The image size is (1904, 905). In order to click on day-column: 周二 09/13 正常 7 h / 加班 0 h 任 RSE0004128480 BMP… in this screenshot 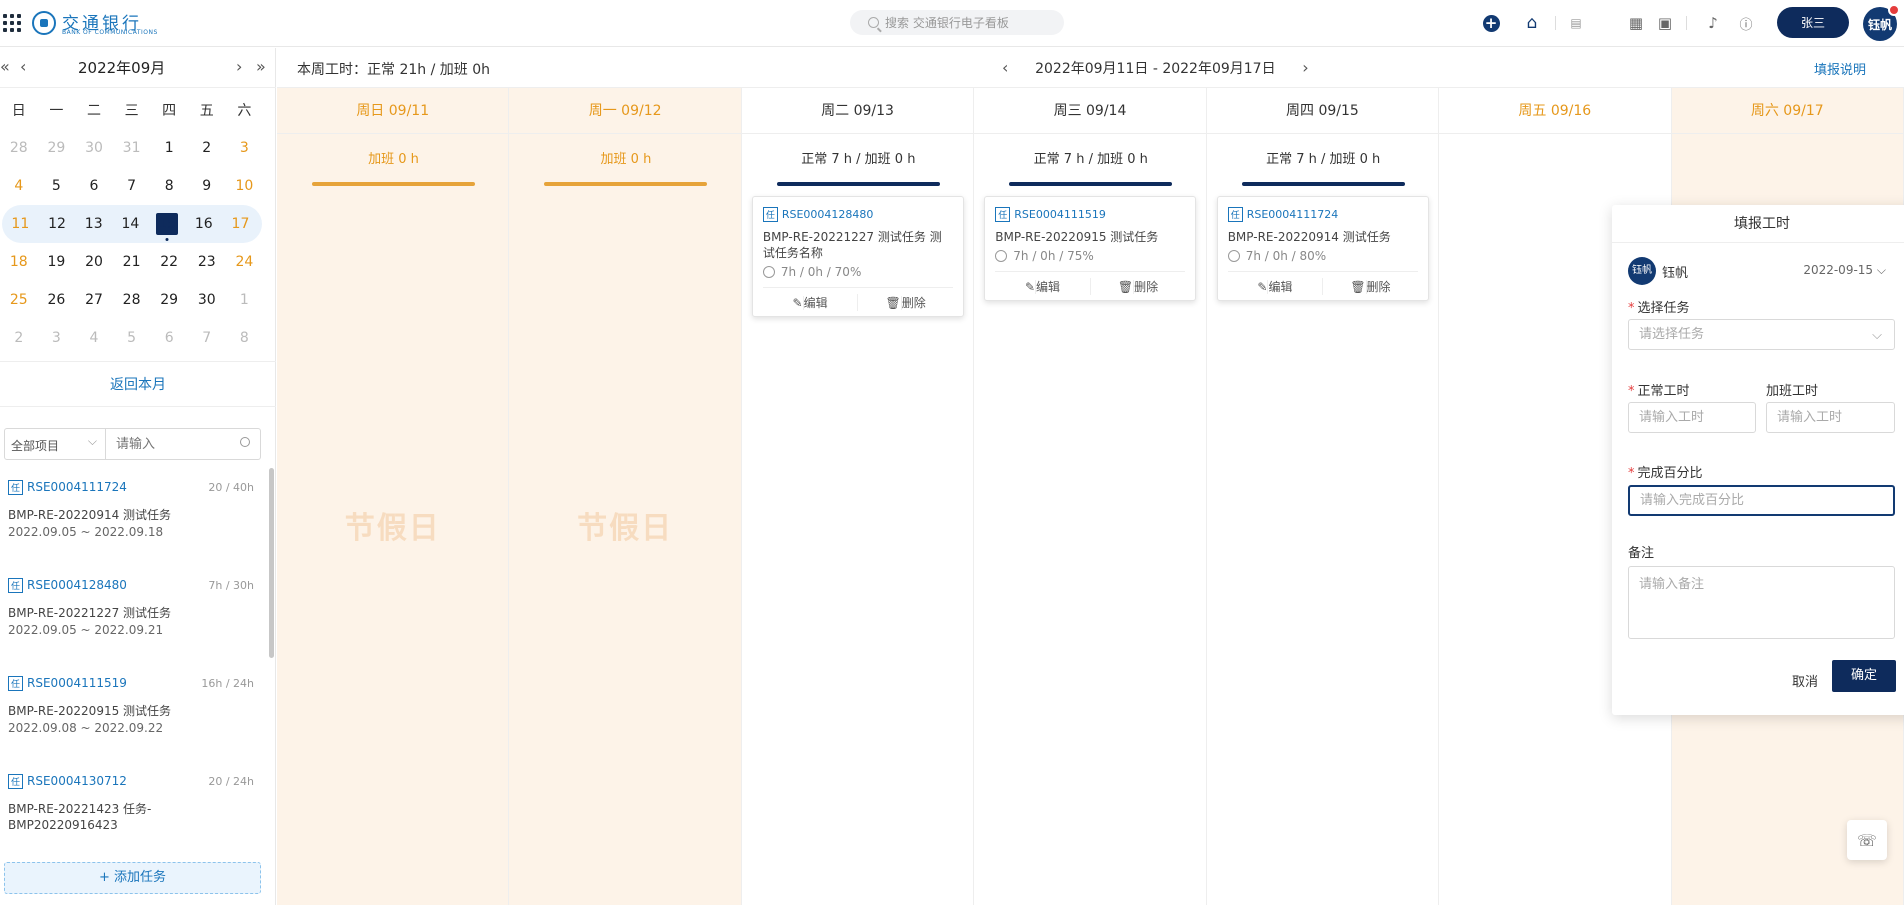, I will do `click(858, 496)`.